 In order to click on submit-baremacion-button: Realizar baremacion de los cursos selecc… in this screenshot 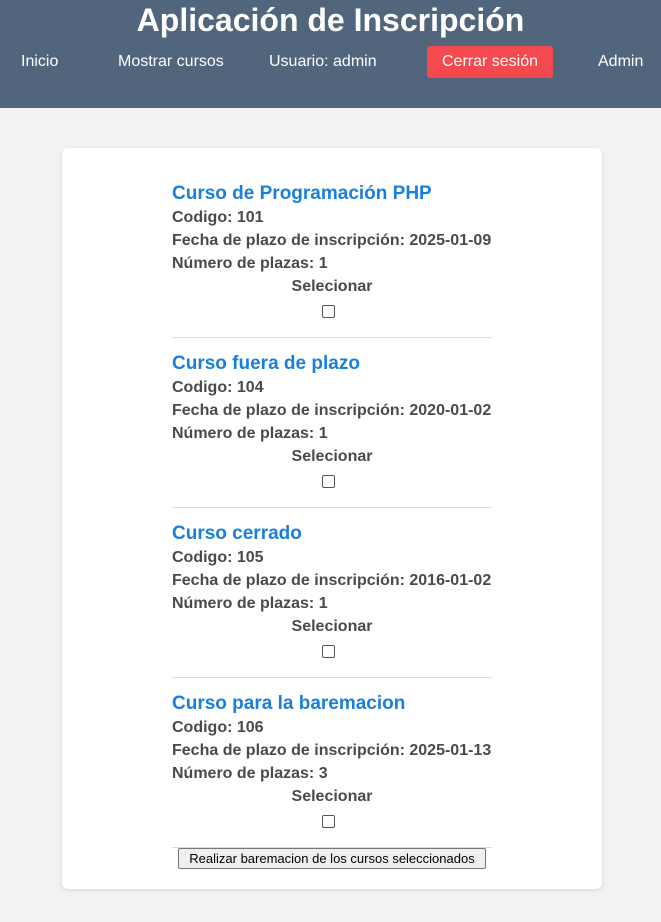, I will do `click(332, 858)`.